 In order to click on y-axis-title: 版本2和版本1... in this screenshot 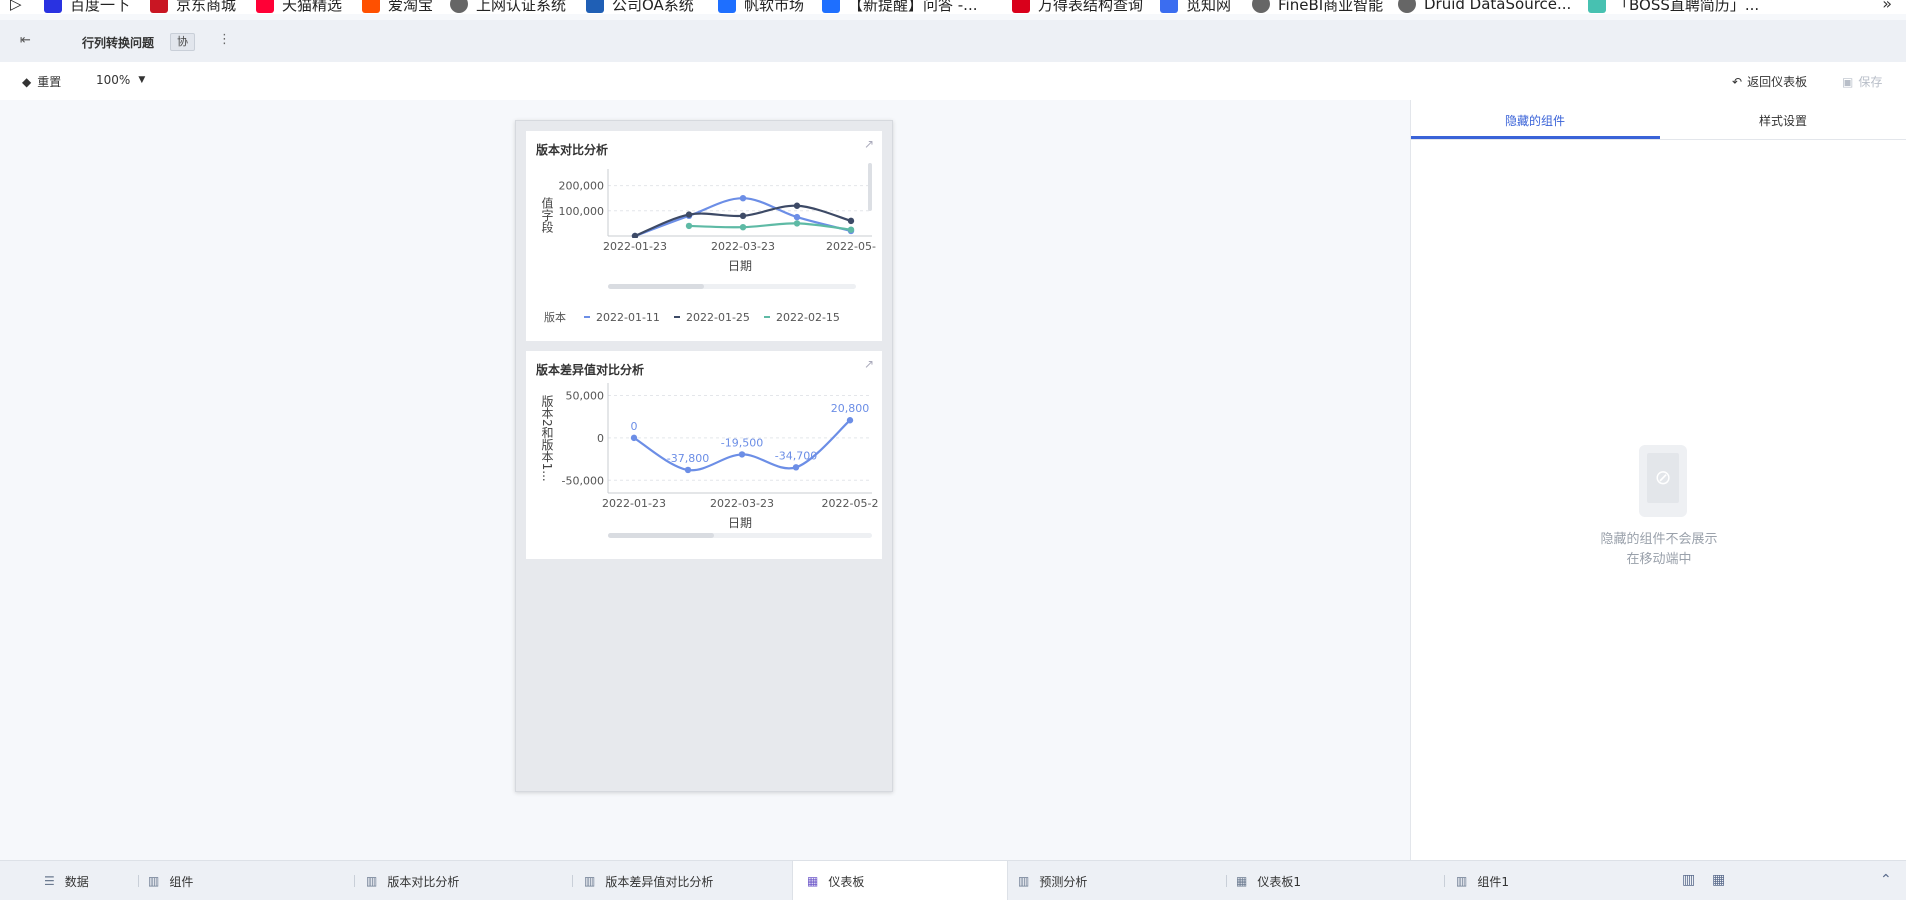, I will do `click(547, 438)`.